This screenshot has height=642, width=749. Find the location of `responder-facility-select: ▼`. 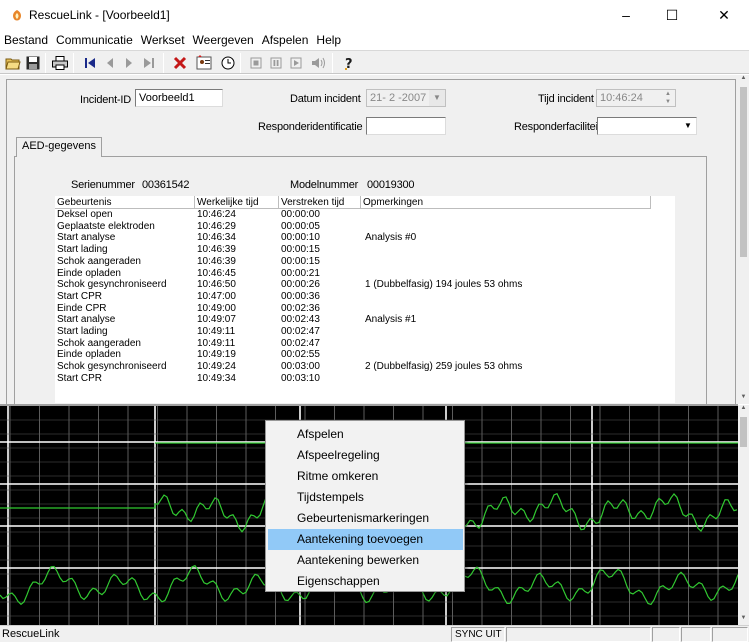

responder-facility-select: ▼ is located at coordinates (647, 126).